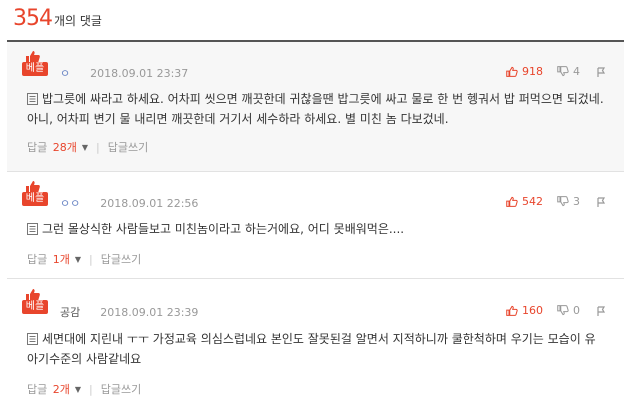  What do you see at coordinates (532, 71) in the screenshot?
I see `like-count: 918` at bounding box center [532, 71].